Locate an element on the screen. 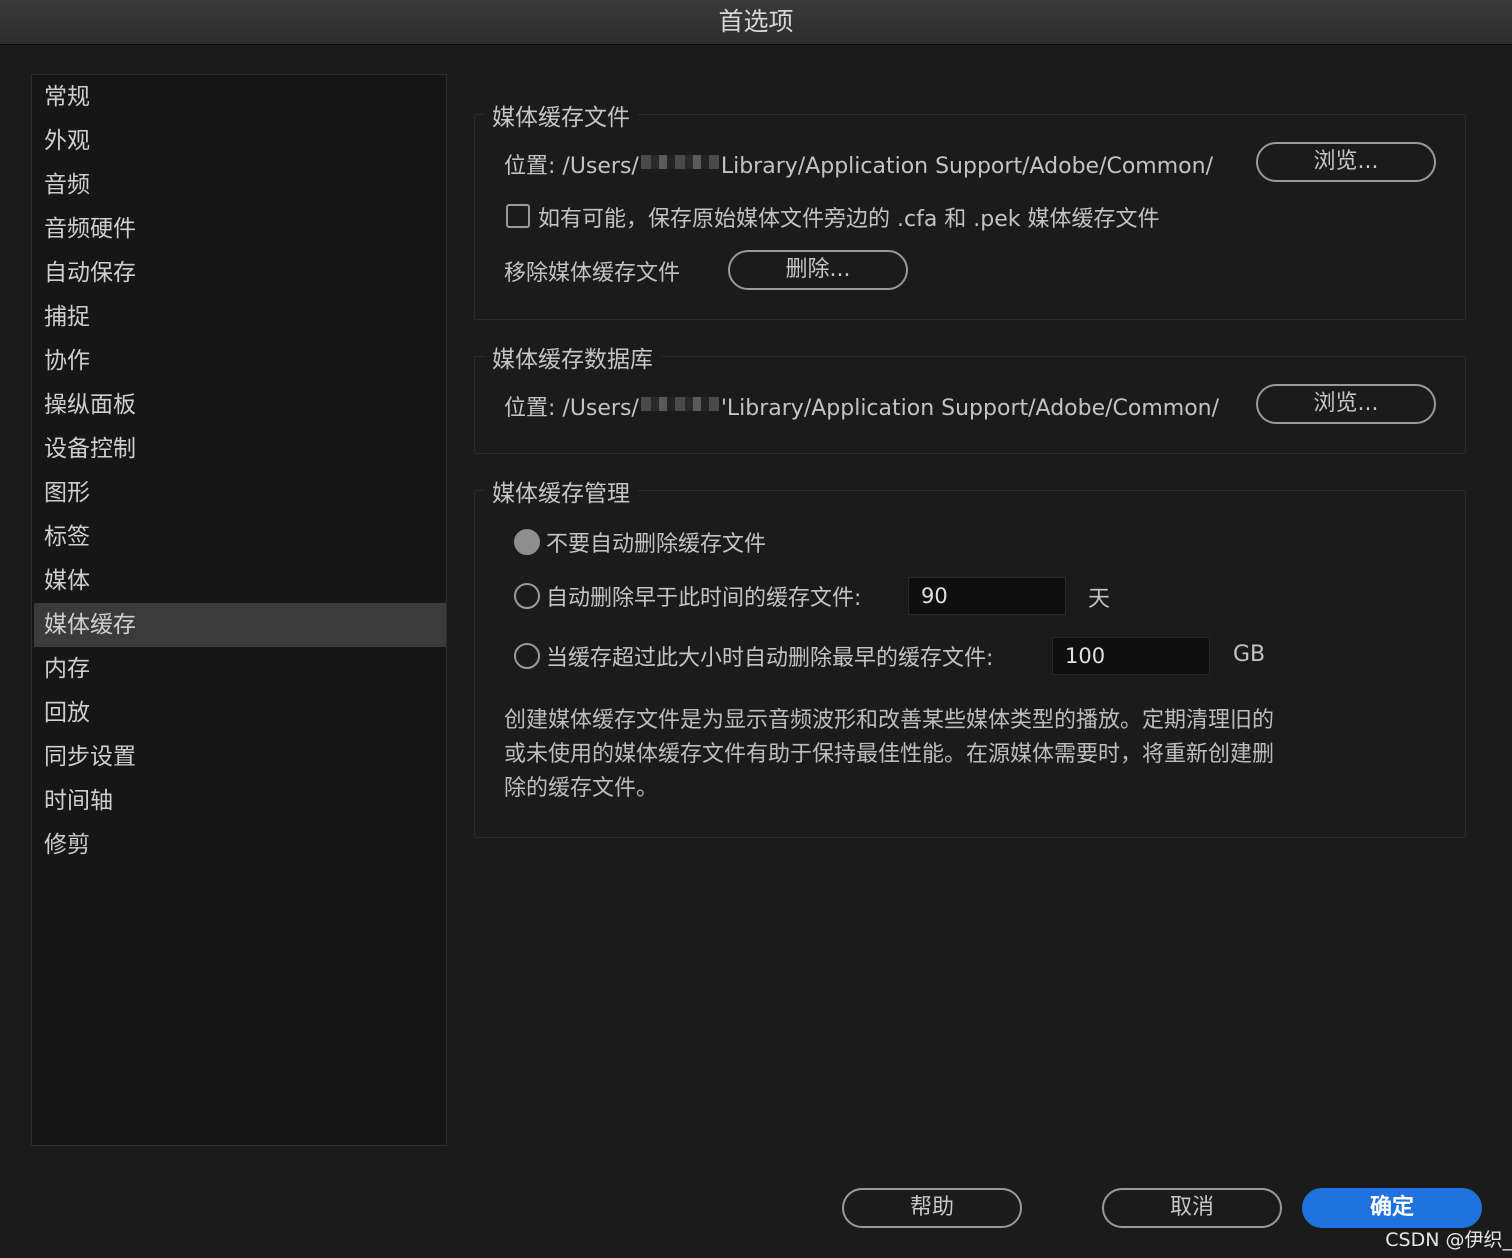  older-days-unit: 天 is located at coordinates (1099, 599).